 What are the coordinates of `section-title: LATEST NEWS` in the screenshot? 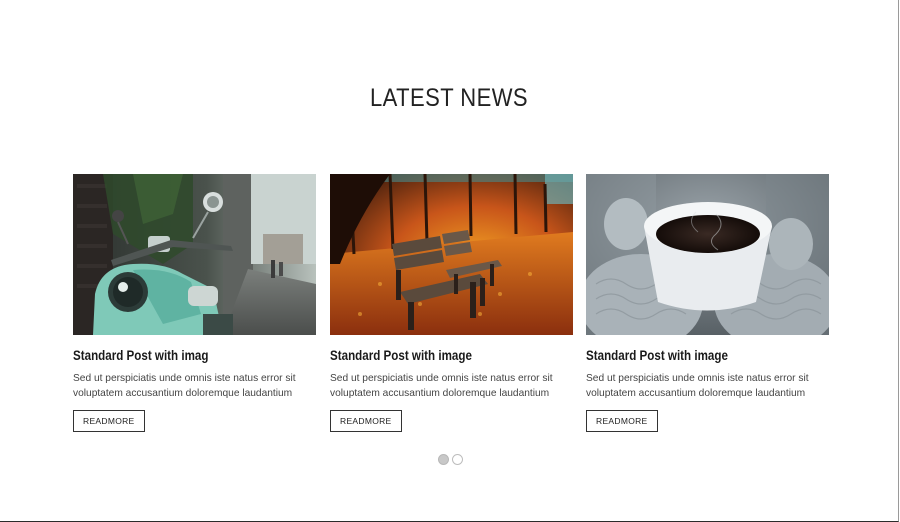 It's located at (449, 98).